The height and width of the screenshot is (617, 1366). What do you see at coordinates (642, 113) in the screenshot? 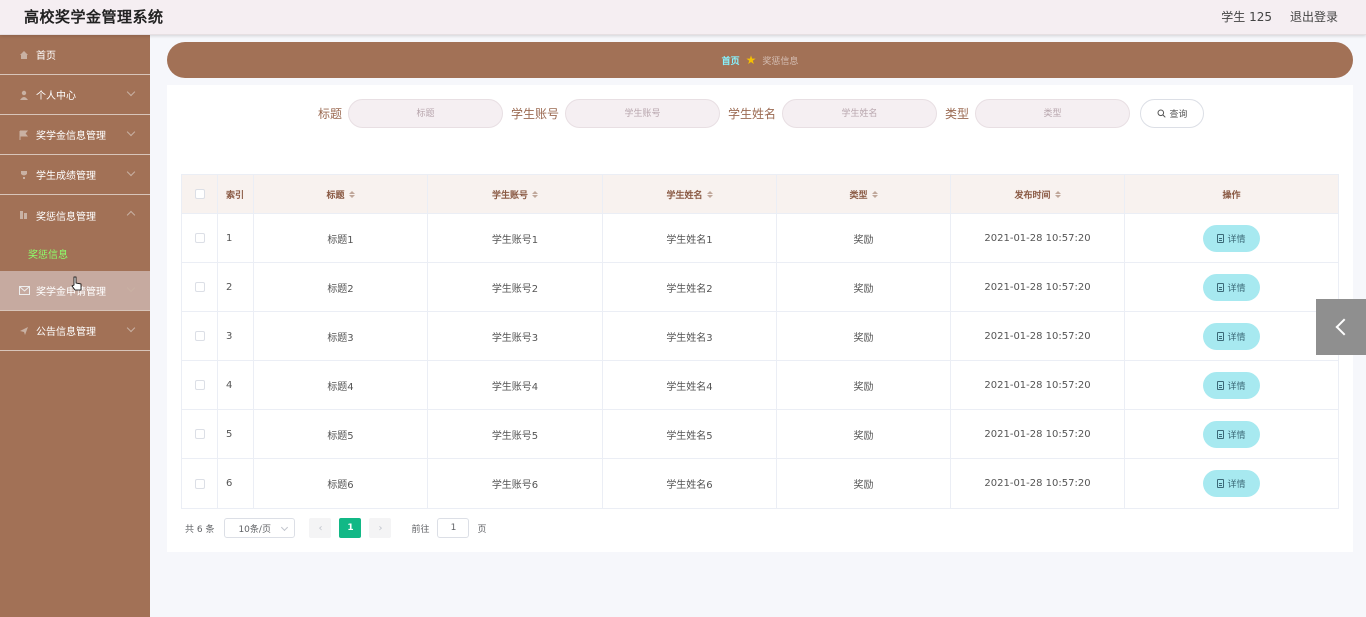
I see `account-input` at bounding box center [642, 113].